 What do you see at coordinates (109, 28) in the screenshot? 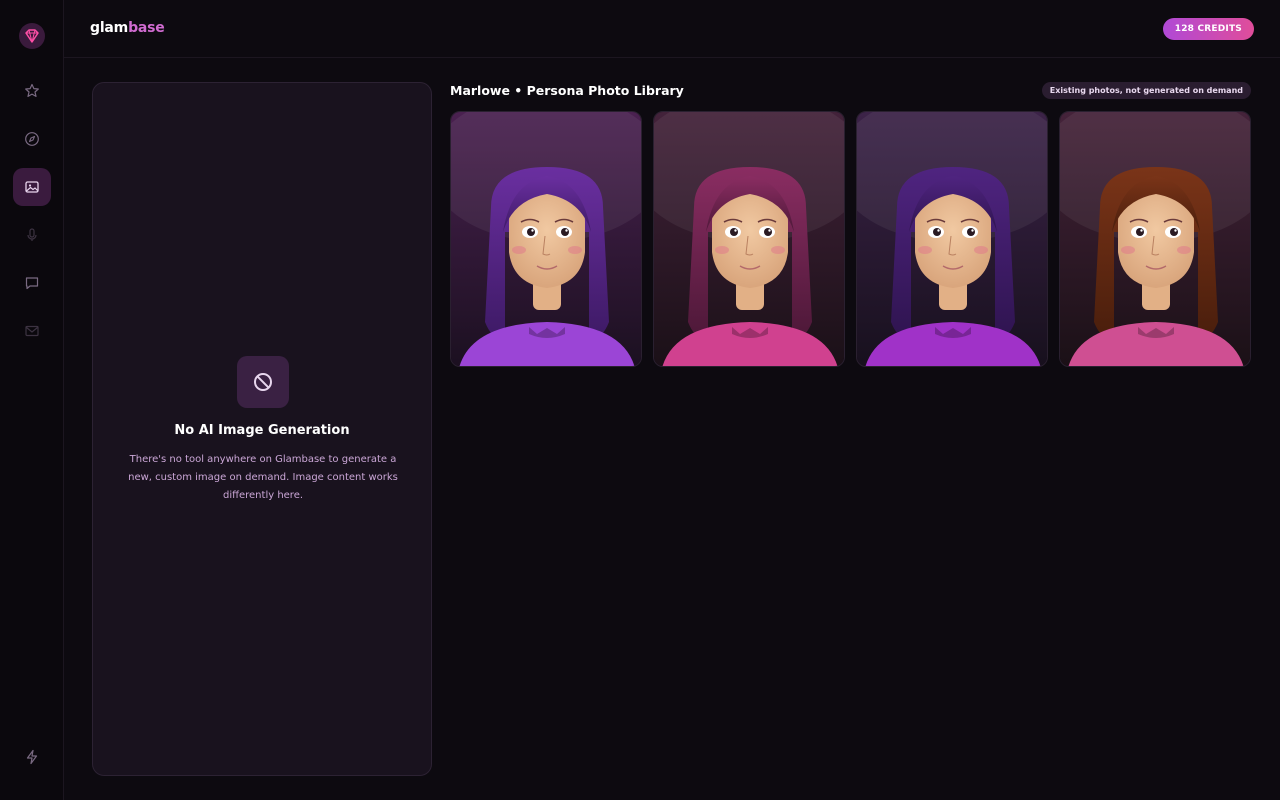
I see `brand-part-1: glam` at bounding box center [109, 28].